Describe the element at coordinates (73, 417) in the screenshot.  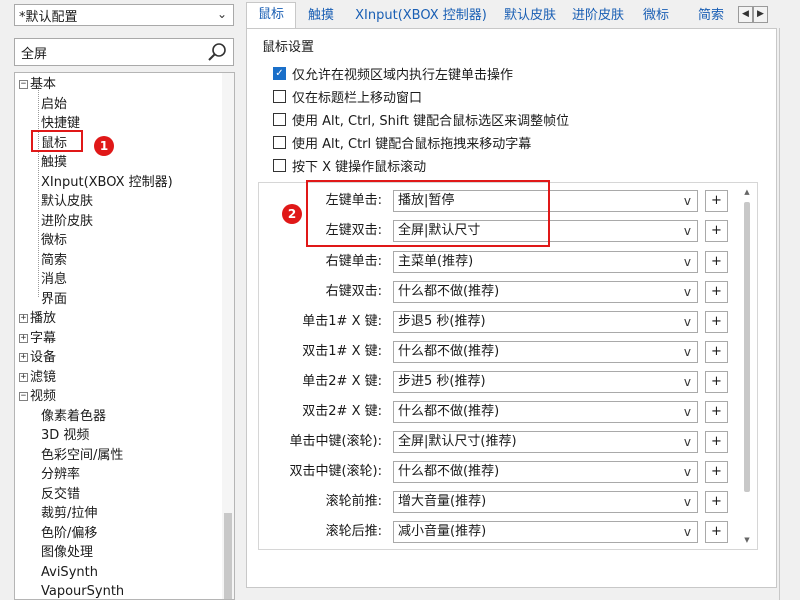
I see `tree-item-pixel-shader: 像素着色器` at that location.